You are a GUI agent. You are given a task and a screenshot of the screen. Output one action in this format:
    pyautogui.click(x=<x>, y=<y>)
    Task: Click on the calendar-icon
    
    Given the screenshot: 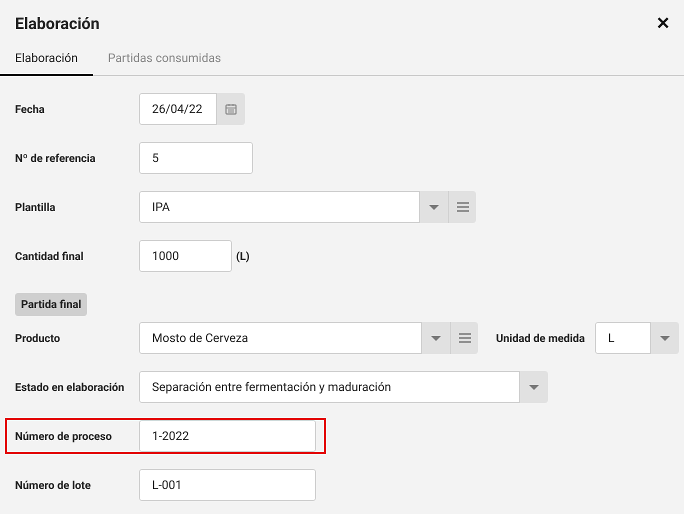 What is the action you would take?
    pyautogui.click(x=231, y=109)
    